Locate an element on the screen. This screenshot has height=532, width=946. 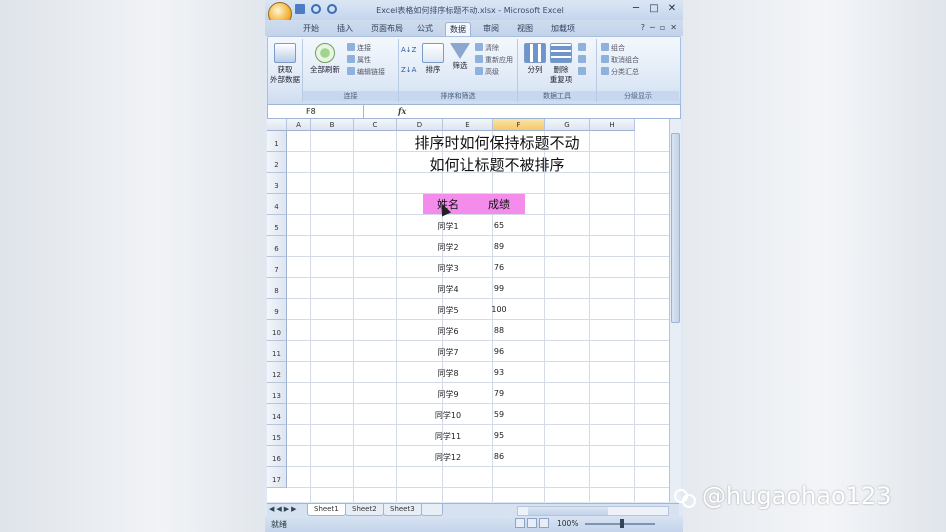
page-layout-view-icon is located at coordinates (532, 523).